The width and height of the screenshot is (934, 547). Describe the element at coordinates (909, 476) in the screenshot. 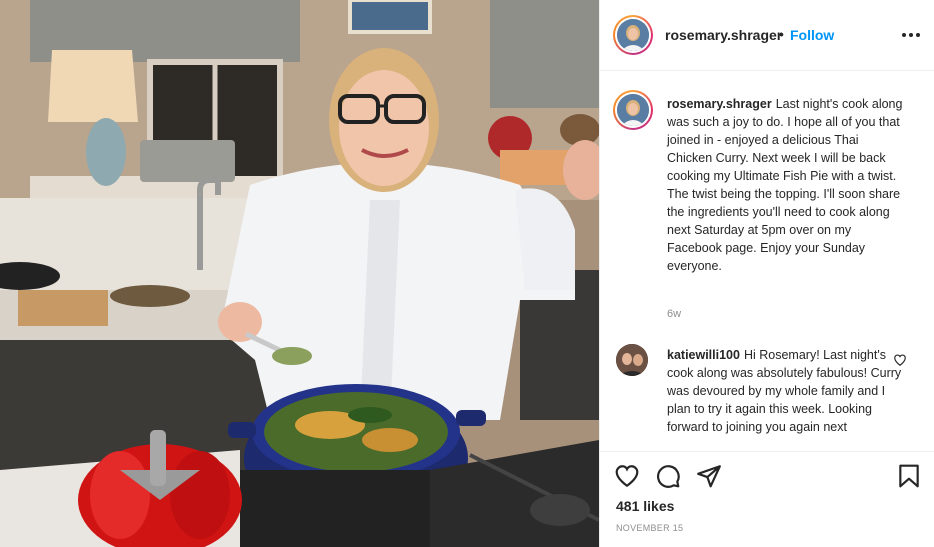

I see `bookmark-icon` at that location.